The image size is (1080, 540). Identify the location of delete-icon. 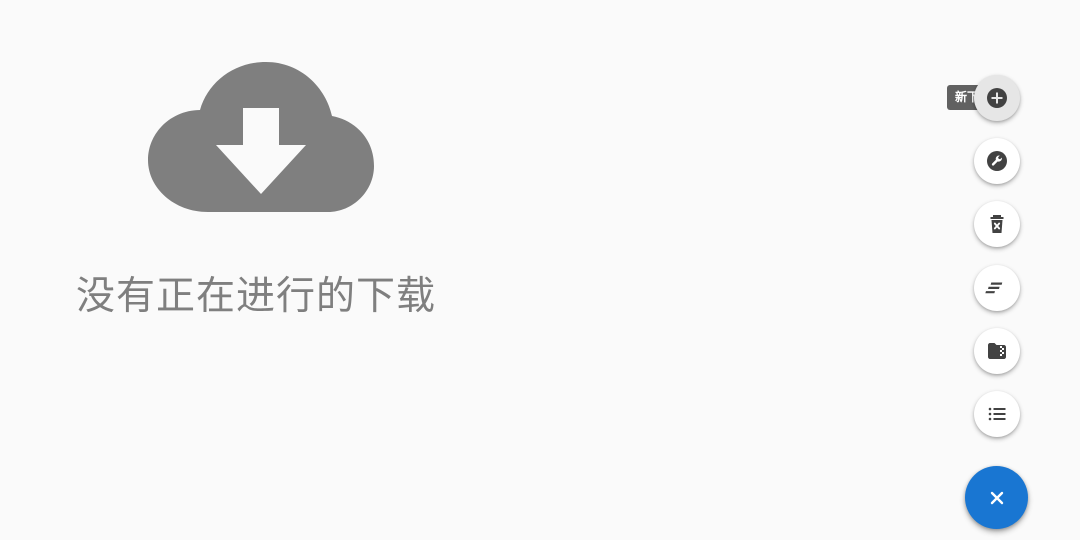
(997, 224).